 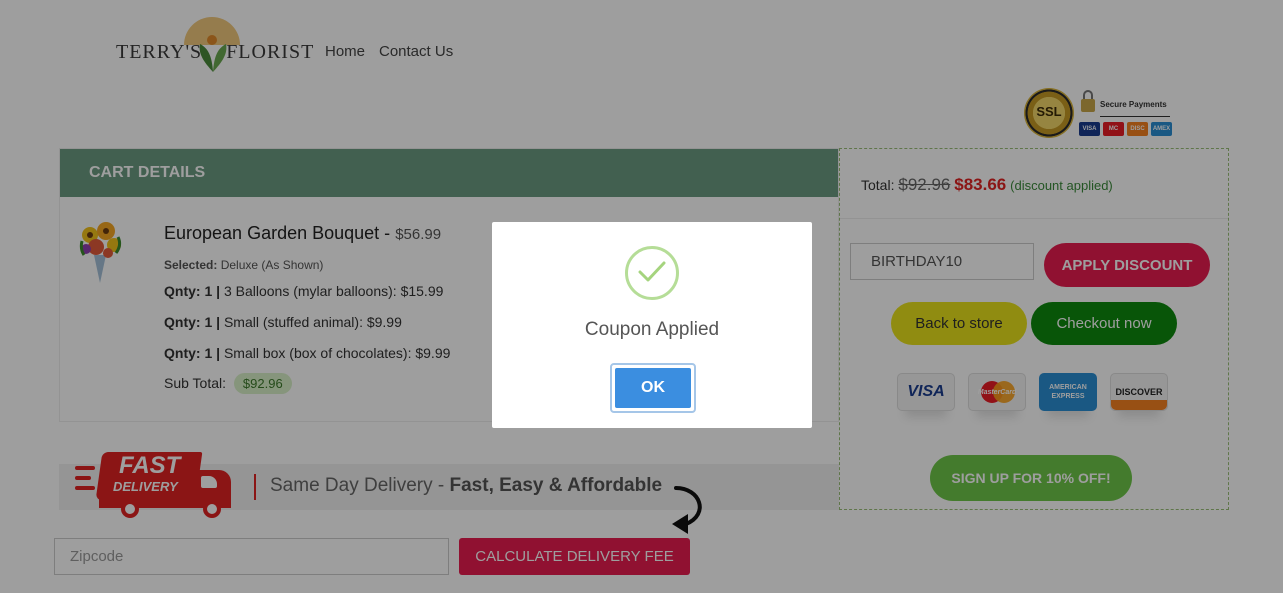 I want to click on success-check-icon, so click(x=652, y=273).